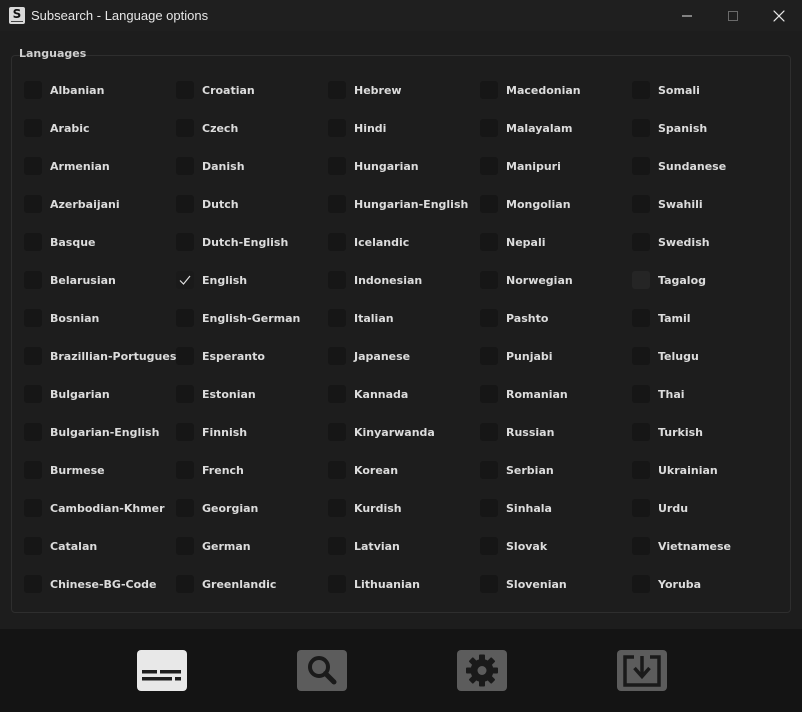 The width and height of the screenshot is (802, 712). Describe the element at coordinates (661, 318) in the screenshot. I see `language-checkbox-tamil: Tamil` at that location.